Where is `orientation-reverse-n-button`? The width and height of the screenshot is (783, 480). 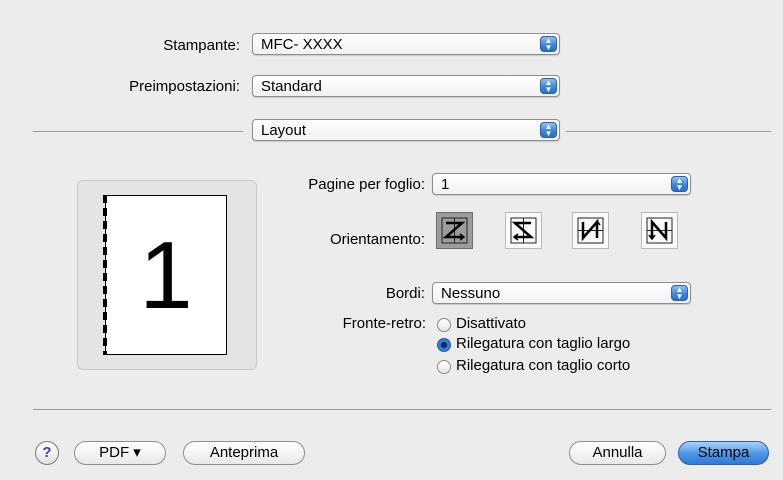 orientation-reverse-n-button is located at coordinates (590, 230).